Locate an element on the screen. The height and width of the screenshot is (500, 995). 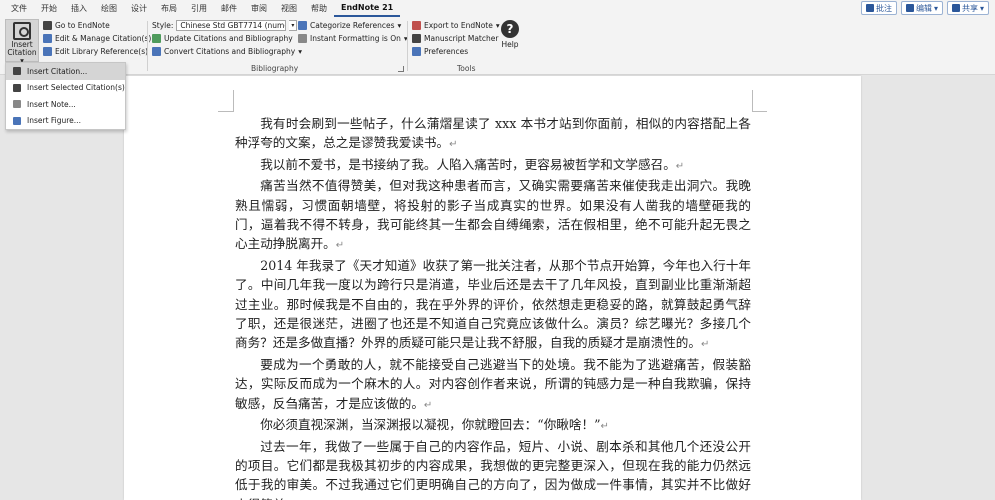
edit-manage-citations-button: Edit & Manage Citation(s) is located at coordinates (97, 38).